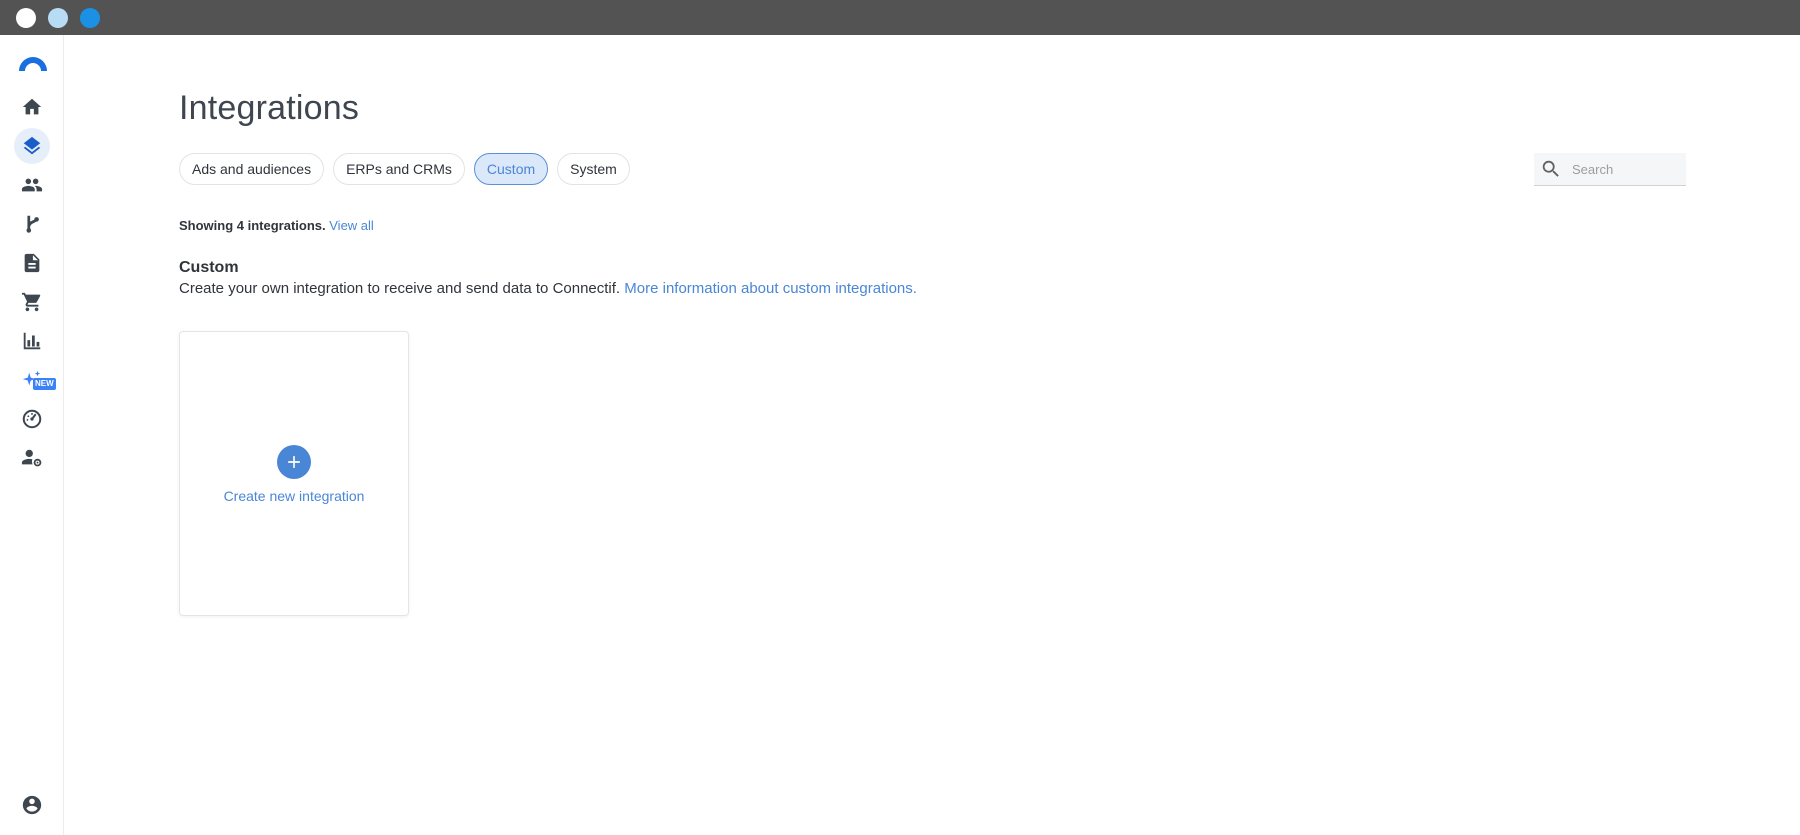 This screenshot has height=835, width=1800. What do you see at coordinates (1550, 168) in the screenshot?
I see `search-icon` at bounding box center [1550, 168].